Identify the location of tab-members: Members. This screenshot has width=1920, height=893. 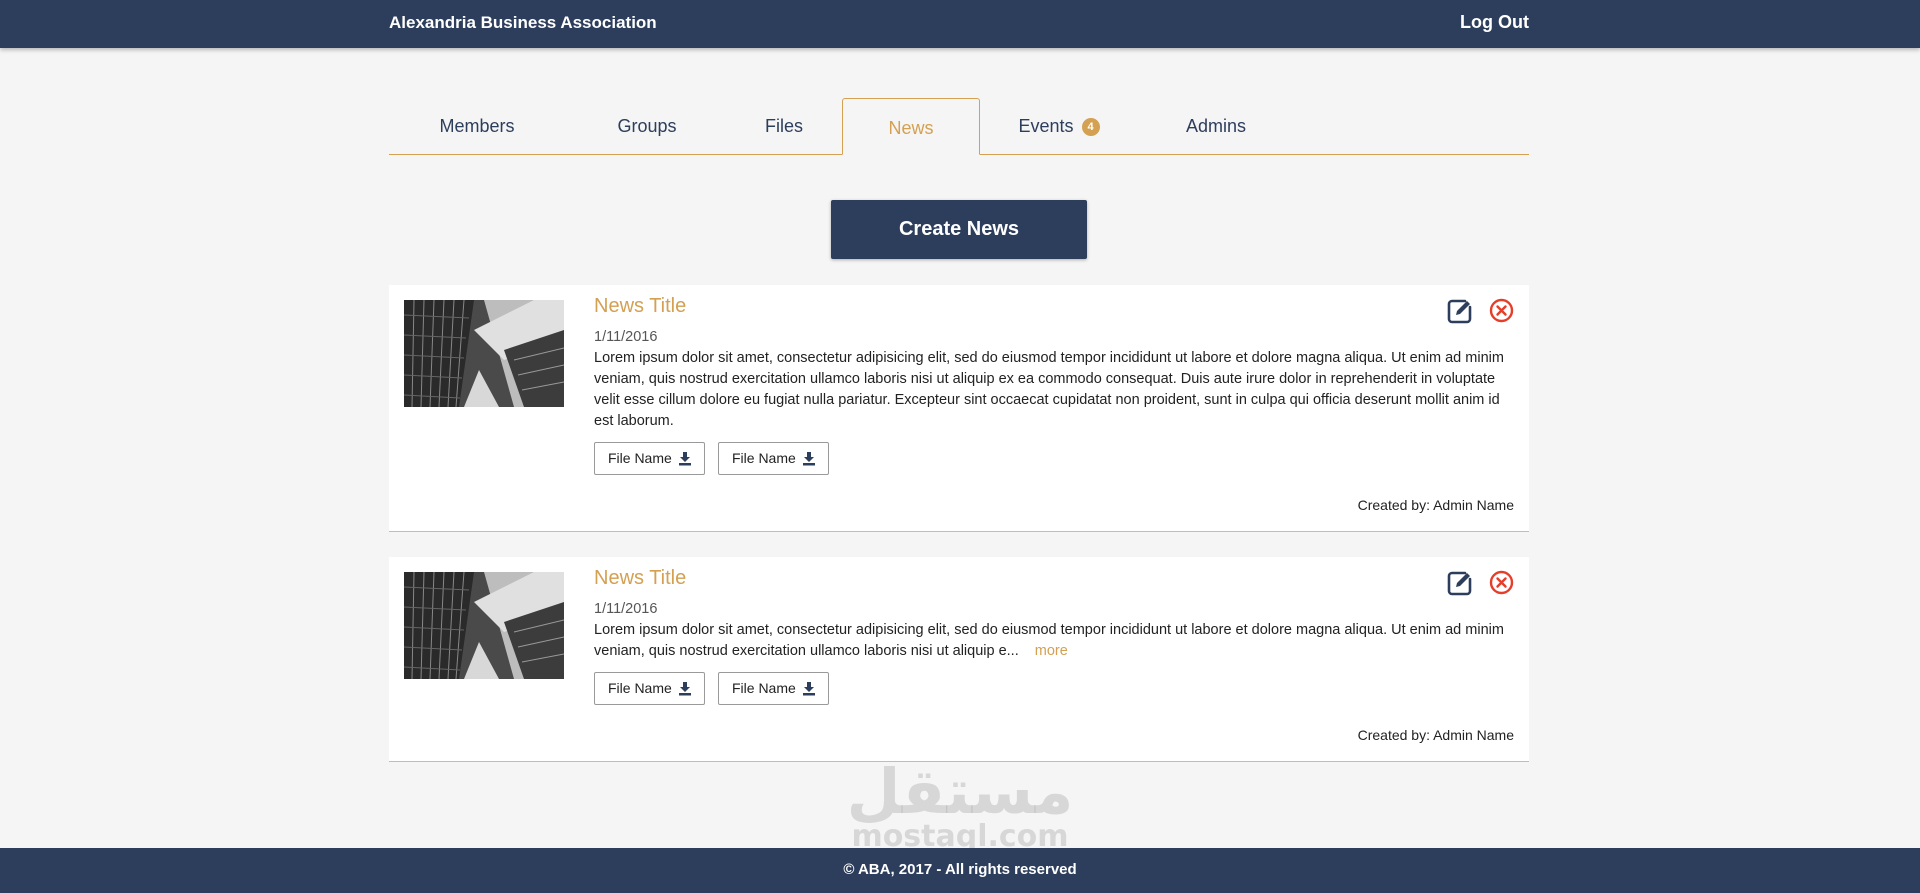
(477, 125).